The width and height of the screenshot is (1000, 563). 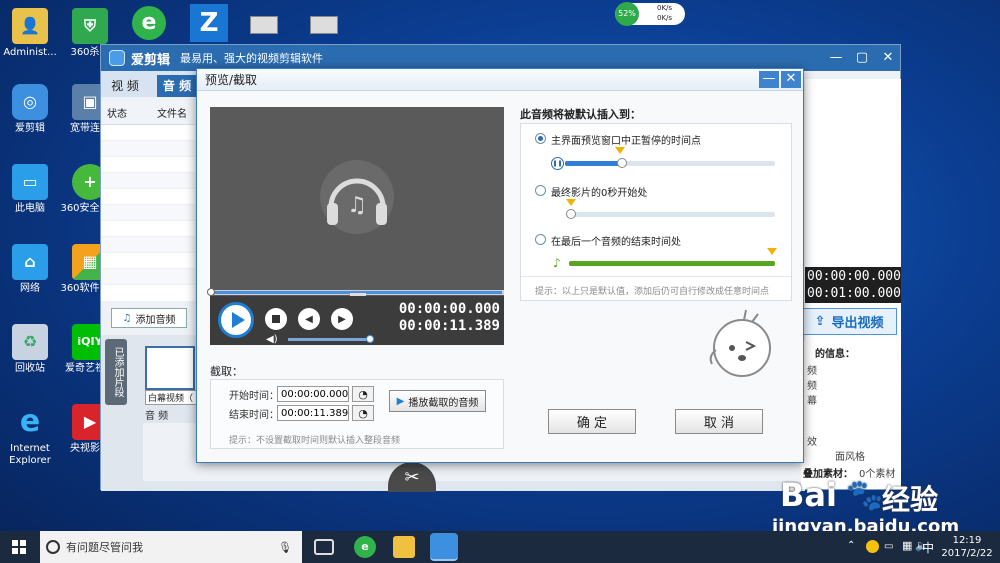 What do you see at coordinates (850, 415) in the screenshot?
I see `info-panel: 的信息： 频 频 幕 效 面风格 叠加素材： 0个素材` at bounding box center [850, 415].